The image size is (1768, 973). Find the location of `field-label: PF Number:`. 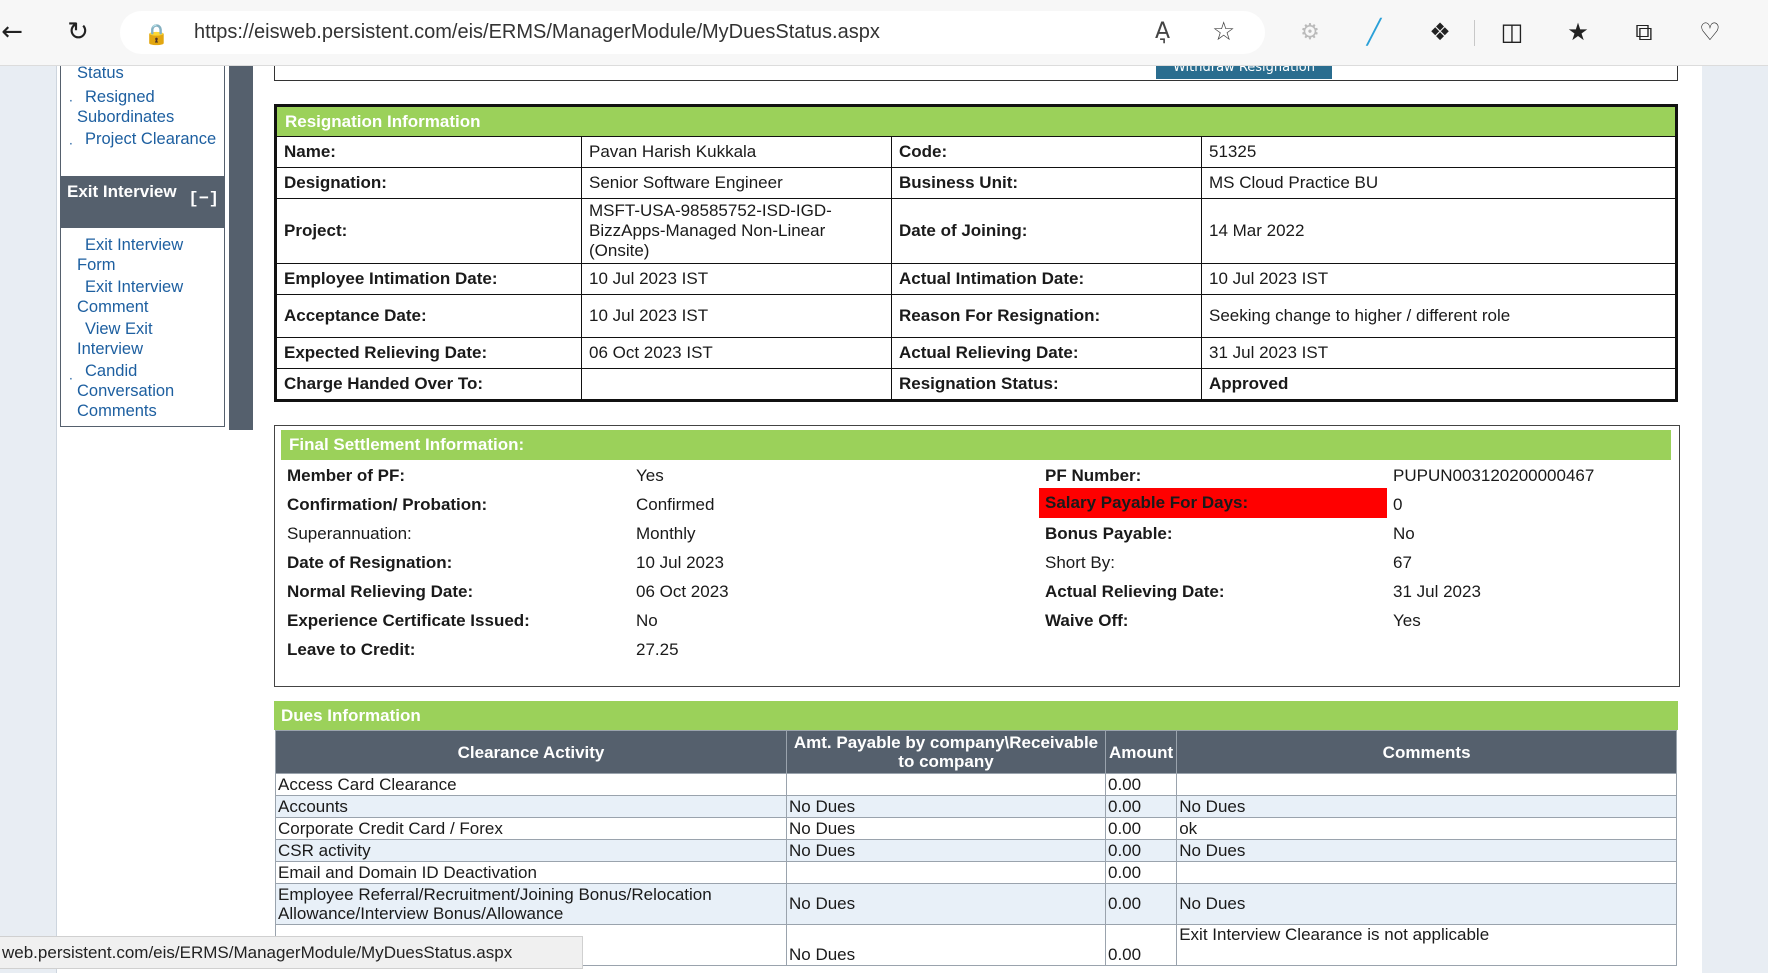

field-label: PF Number: is located at coordinates (1093, 475).